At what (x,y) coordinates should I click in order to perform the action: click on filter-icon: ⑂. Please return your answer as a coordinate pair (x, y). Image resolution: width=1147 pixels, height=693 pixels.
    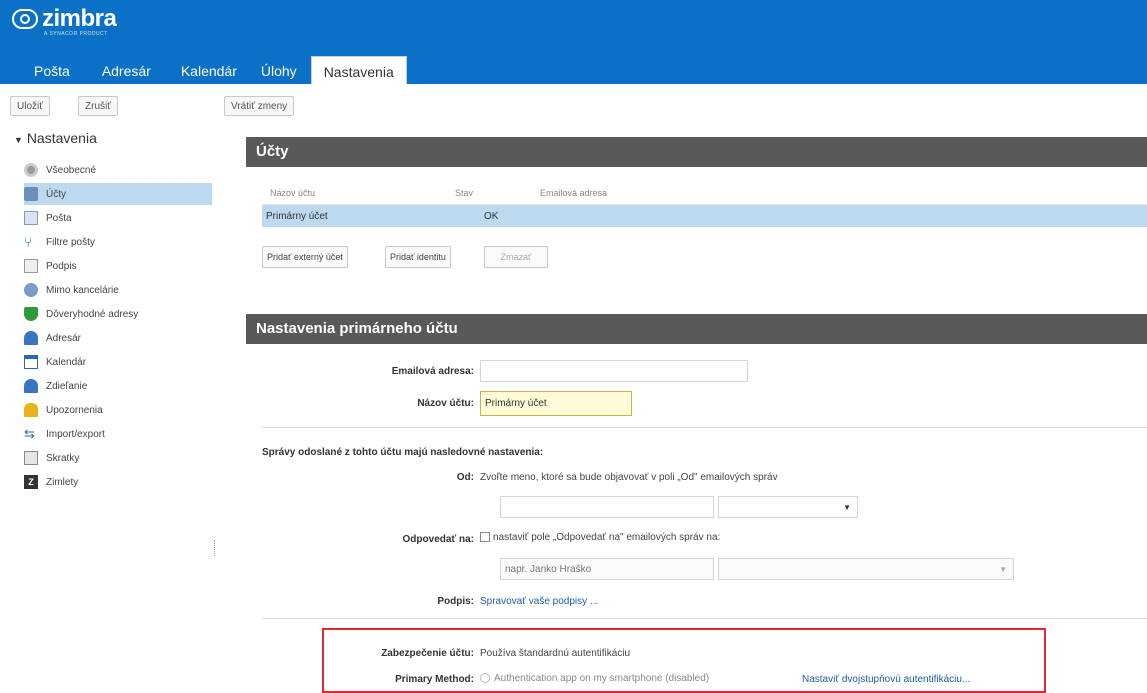
    Looking at the image, I should click on (28, 242).